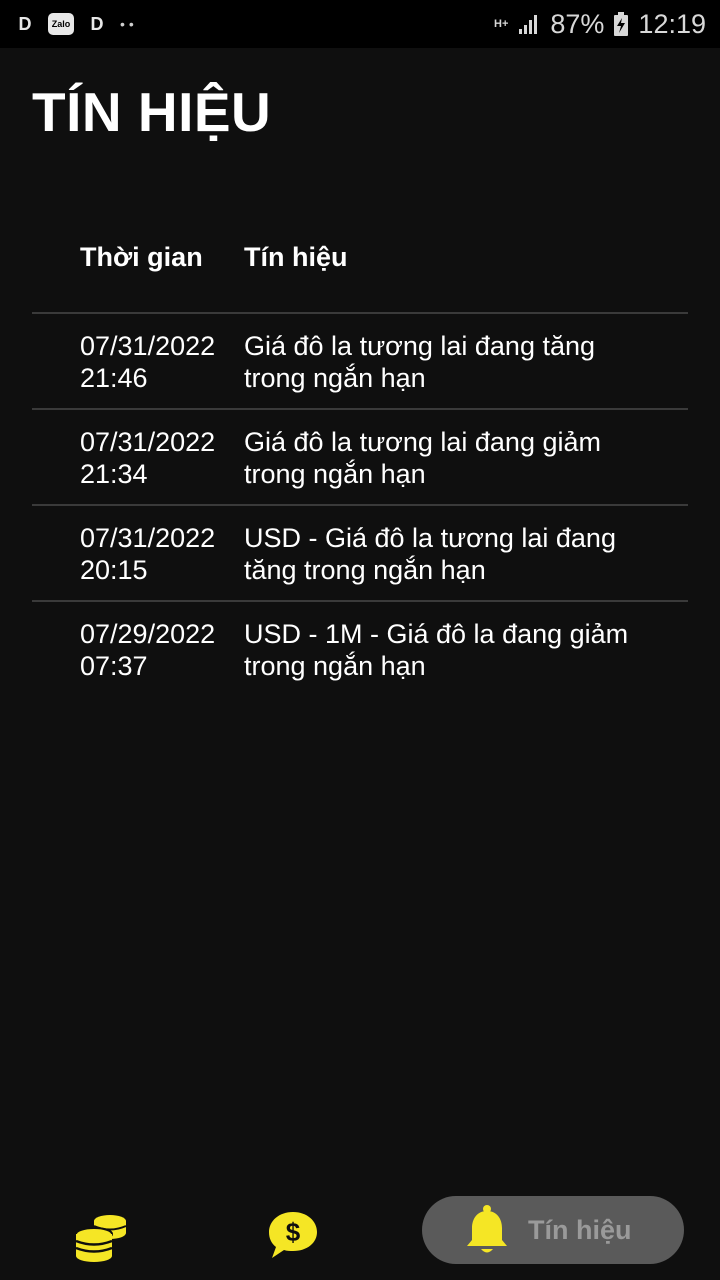  What do you see at coordinates (580, 1229) in the screenshot?
I see `tab-signals-label: Tín hiệu` at bounding box center [580, 1229].